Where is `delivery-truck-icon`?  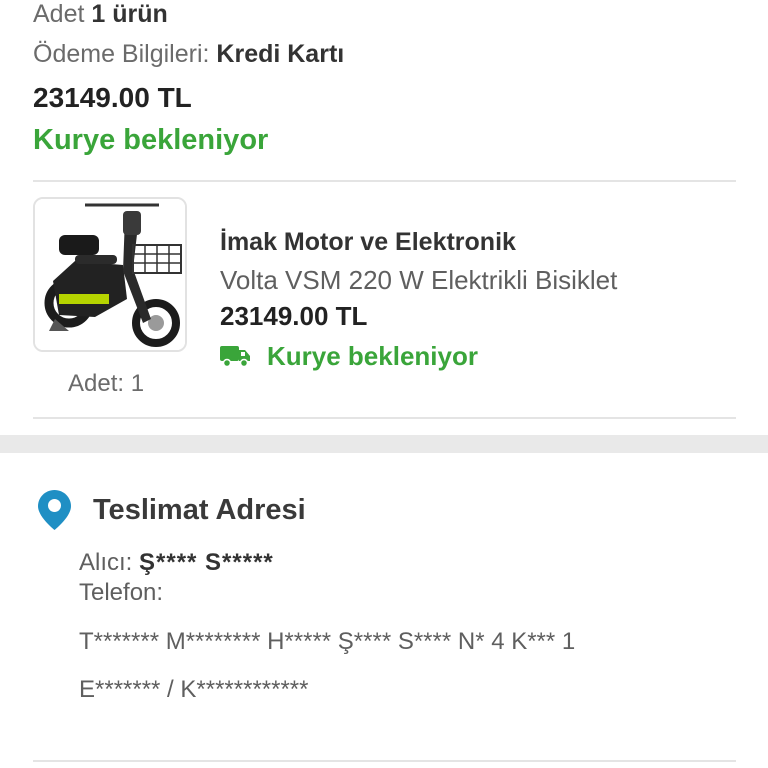 delivery-truck-icon is located at coordinates (235, 356).